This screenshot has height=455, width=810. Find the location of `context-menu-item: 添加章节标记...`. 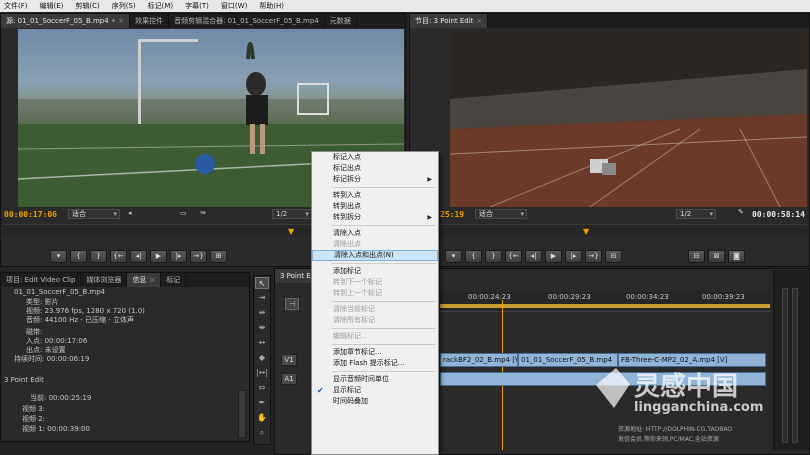

context-menu-item: 添加章节标记... is located at coordinates (375, 352).